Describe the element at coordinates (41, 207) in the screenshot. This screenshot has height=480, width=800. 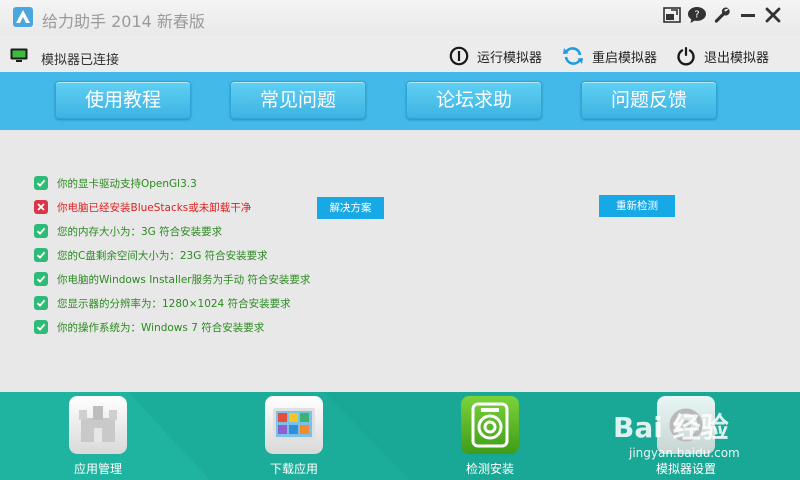
I see `check-error-icon` at that location.